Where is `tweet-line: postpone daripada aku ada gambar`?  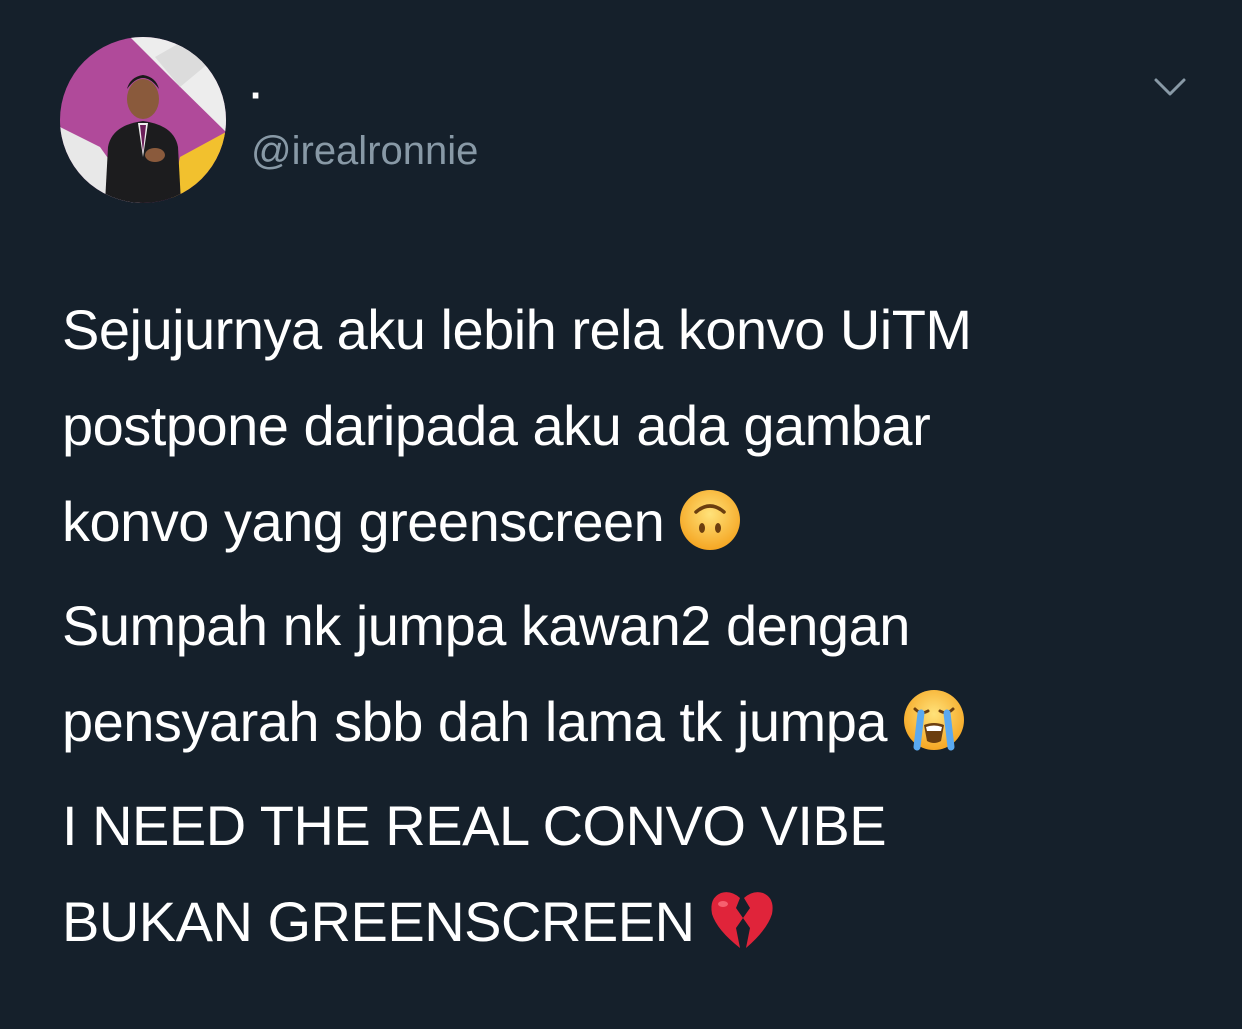
tweet-line: postpone daripada aku ada gambar is located at coordinates (496, 425).